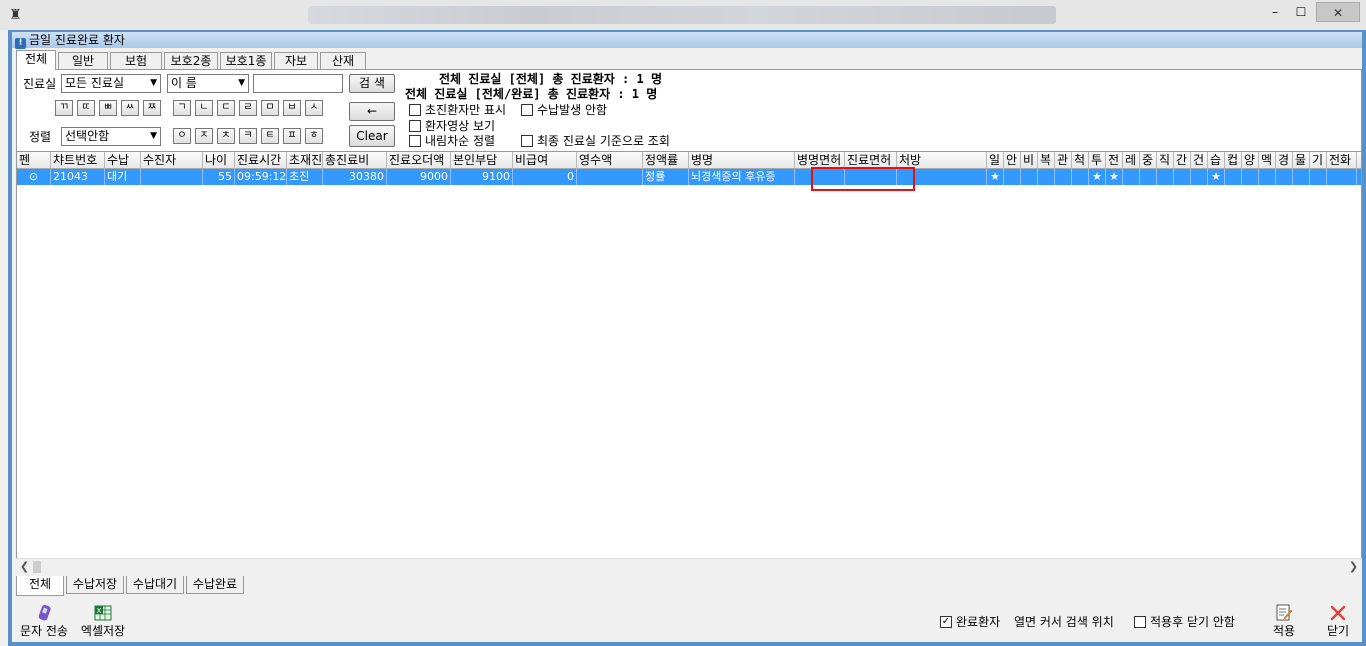  I want to click on search-button: 검 색, so click(372, 83).